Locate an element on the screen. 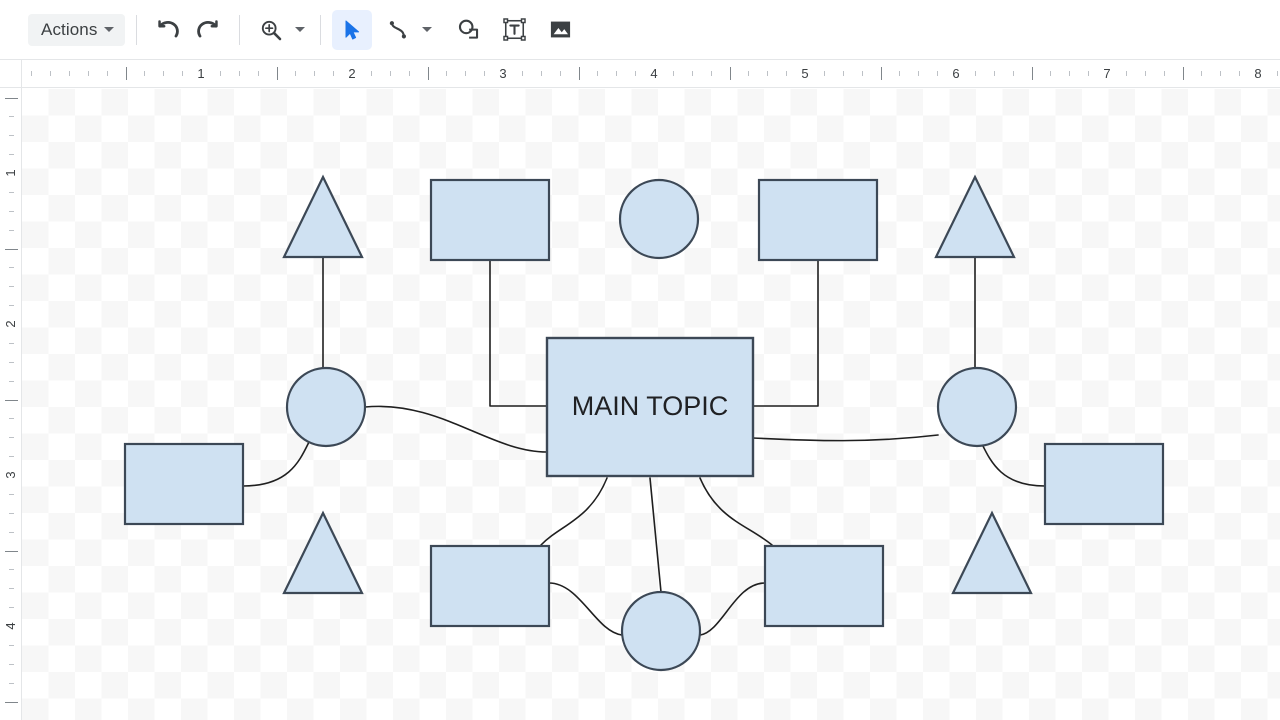 This screenshot has height=720, width=1280. undo-icon is located at coordinates (169, 28).